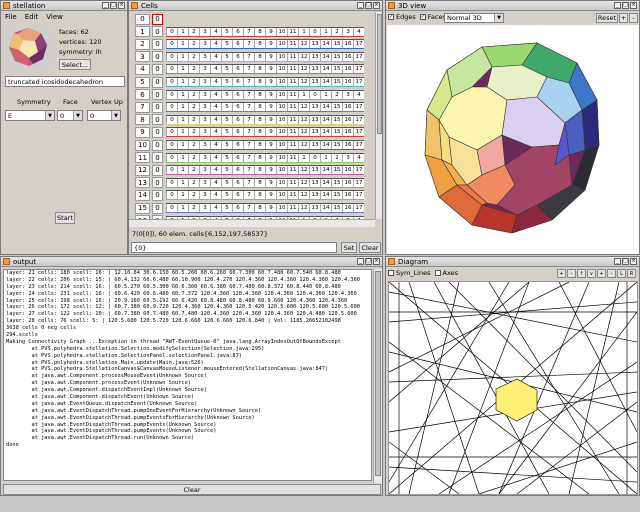 The image size is (640, 512). Describe the element at coordinates (249, 120) in the screenshot. I see `cells-row: 8 0 0 1 2 3 4 5 6 7 8 9 10 11 12 13 14 15 16 17` at that location.